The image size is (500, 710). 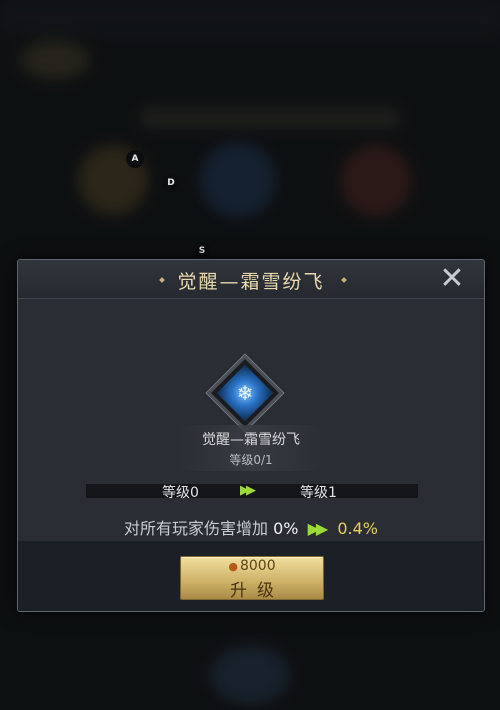 What do you see at coordinates (180, 493) in the screenshot?
I see `current-level-label: 等级0` at bounding box center [180, 493].